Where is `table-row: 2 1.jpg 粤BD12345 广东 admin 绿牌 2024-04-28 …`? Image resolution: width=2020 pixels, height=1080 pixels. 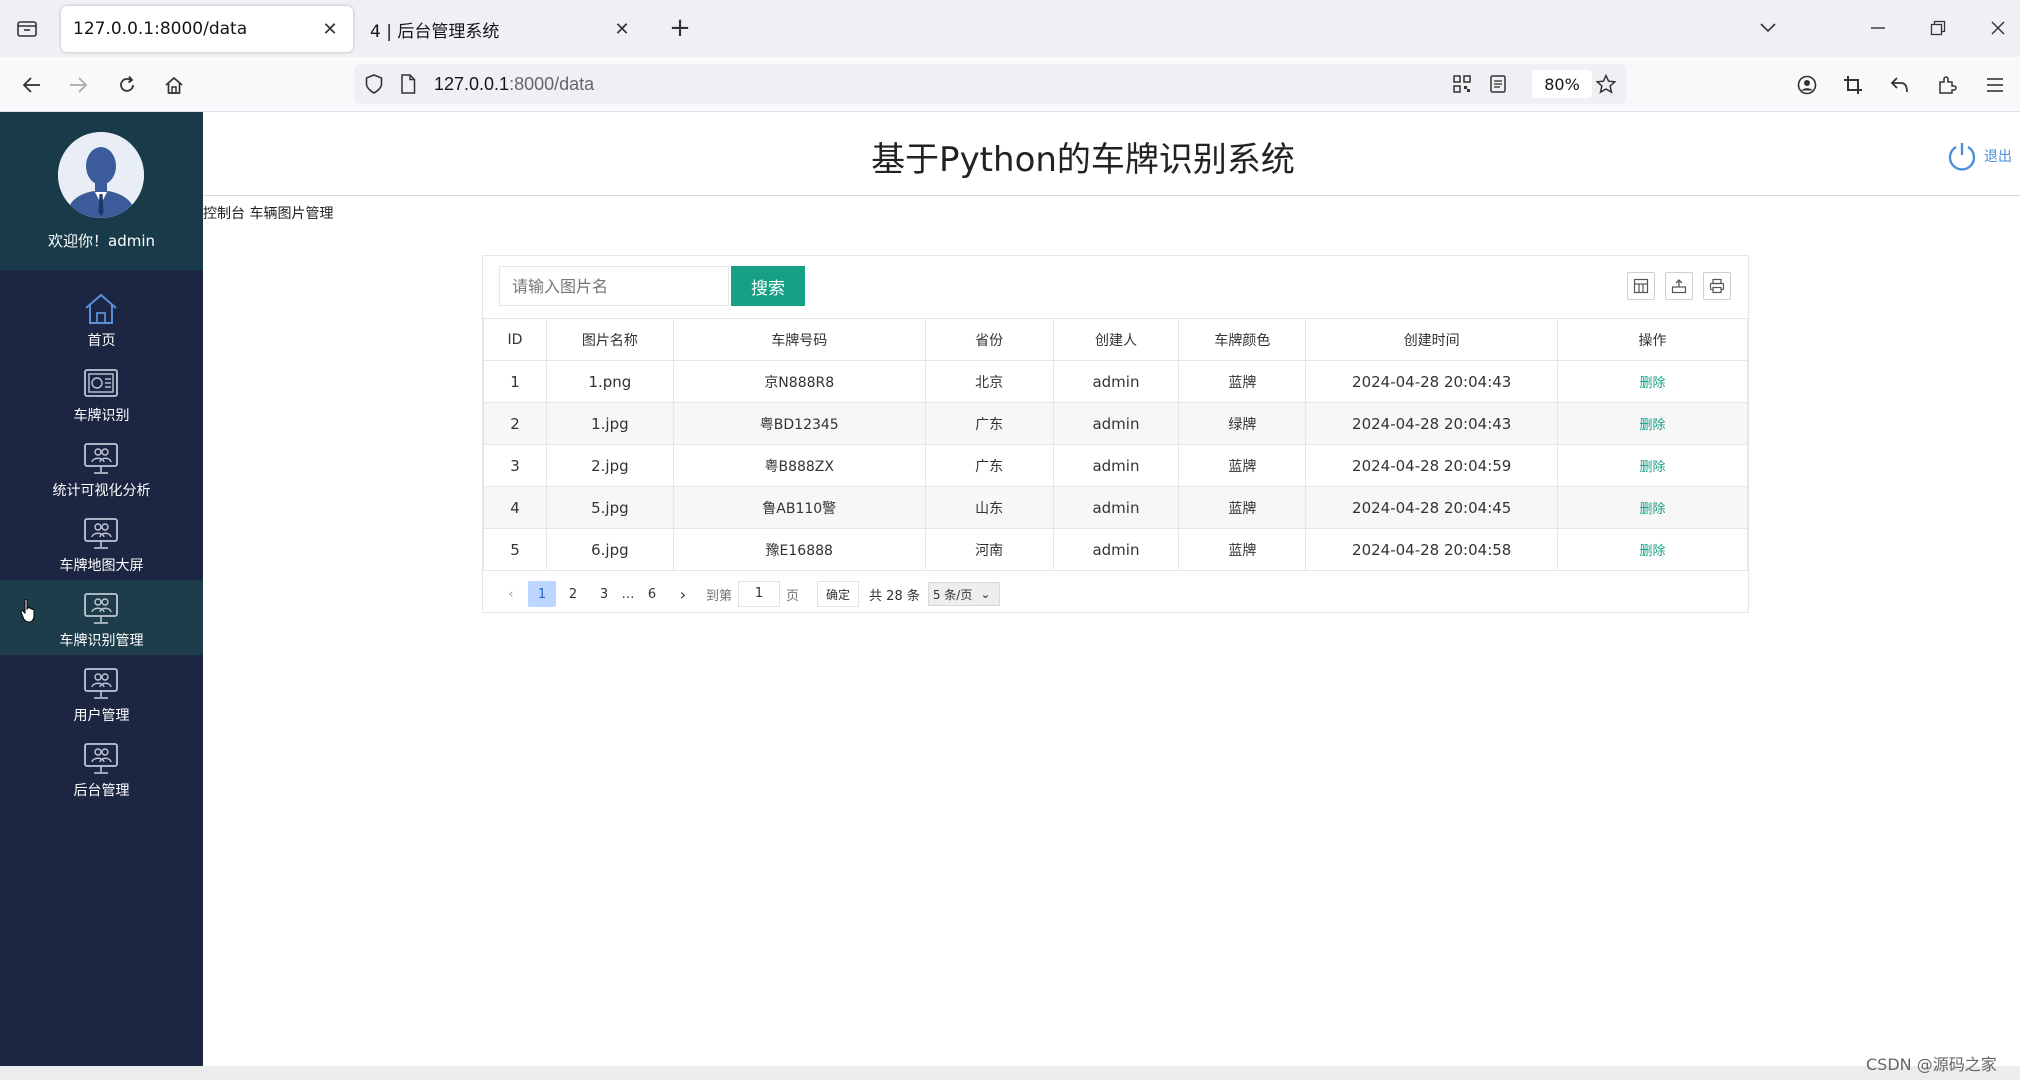
table-row: 2 1.jpg 粤BD12345 广东 admin 绿牌 2024-04-28 … is located at coordinates (1115, 423).